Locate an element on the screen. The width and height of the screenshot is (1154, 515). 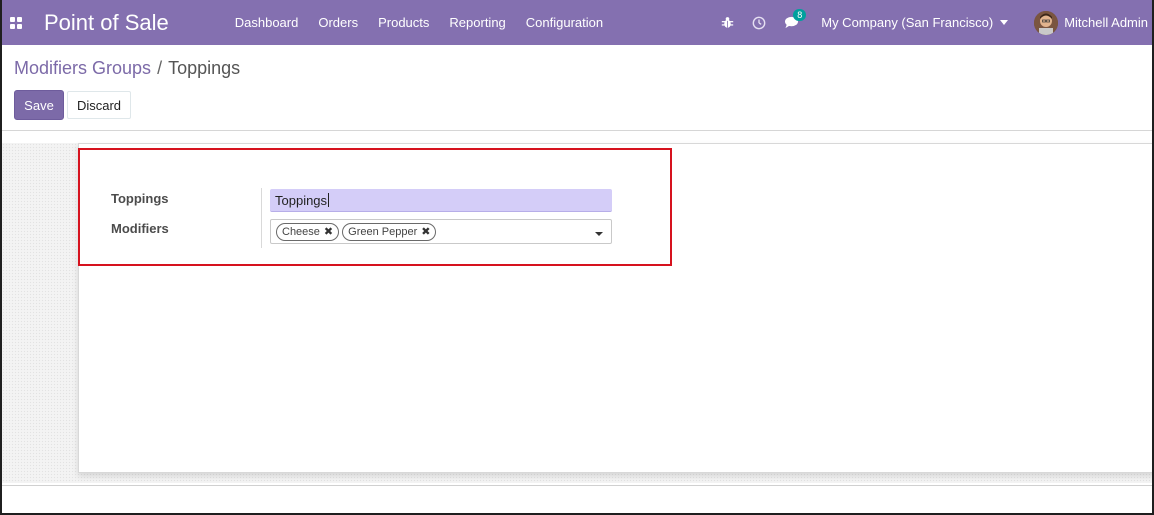
menu-item-dashboard: Dashboard is located at coordinates (267, 22).